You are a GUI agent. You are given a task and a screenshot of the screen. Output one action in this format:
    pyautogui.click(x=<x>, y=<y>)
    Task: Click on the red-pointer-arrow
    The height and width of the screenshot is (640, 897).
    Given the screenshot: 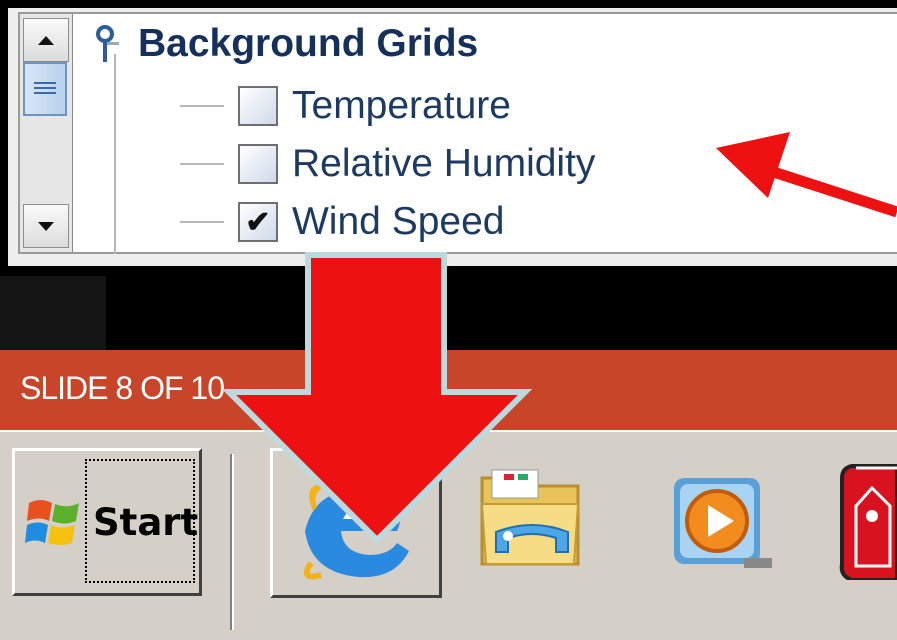 What is the action you would take?
    pyautogui.click(x=806, y=175)
    